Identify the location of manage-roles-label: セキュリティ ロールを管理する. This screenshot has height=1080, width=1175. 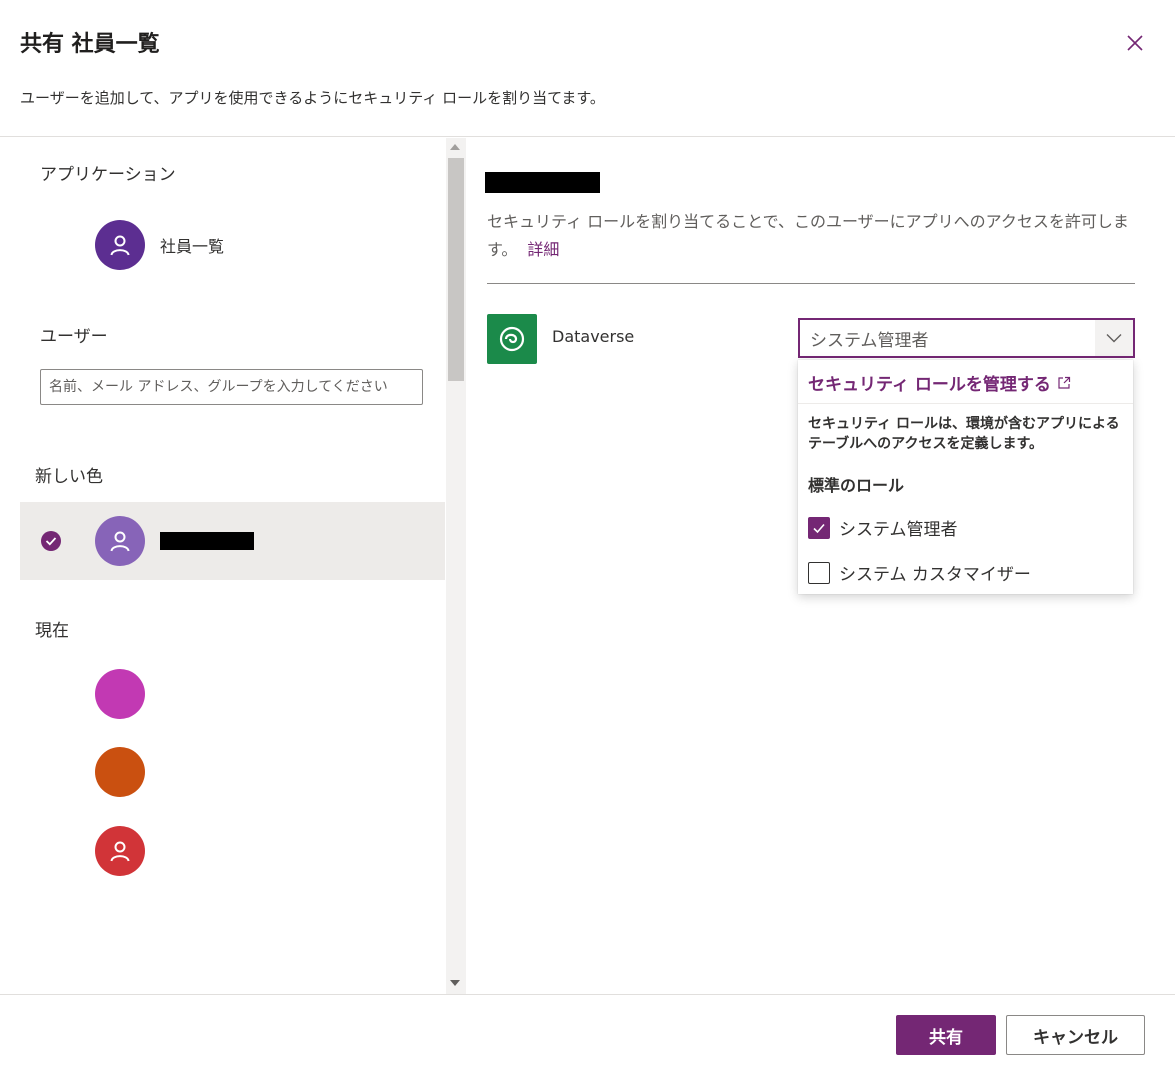
(929, 385).